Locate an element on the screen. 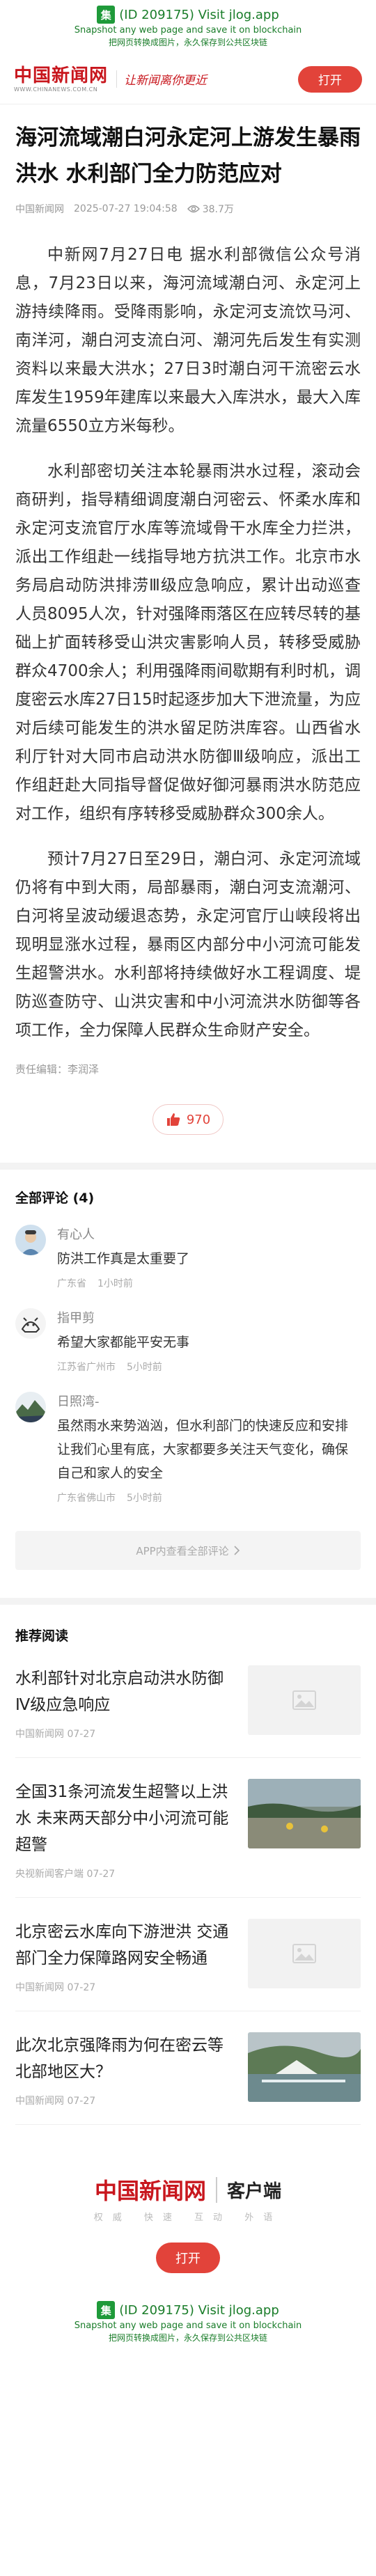  comment-author: 有心人 is located at coordinates (209, 1234).